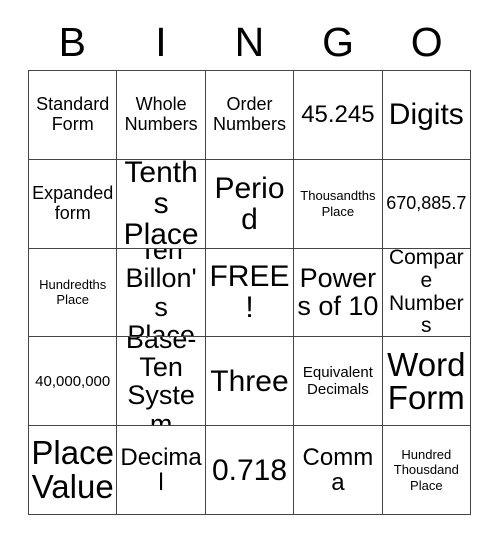 Image resolution: width=500 pixels, height=544 pixels. I want to click on bingo-cell-label: Hundred Thousdand Place, so click(426, 469).